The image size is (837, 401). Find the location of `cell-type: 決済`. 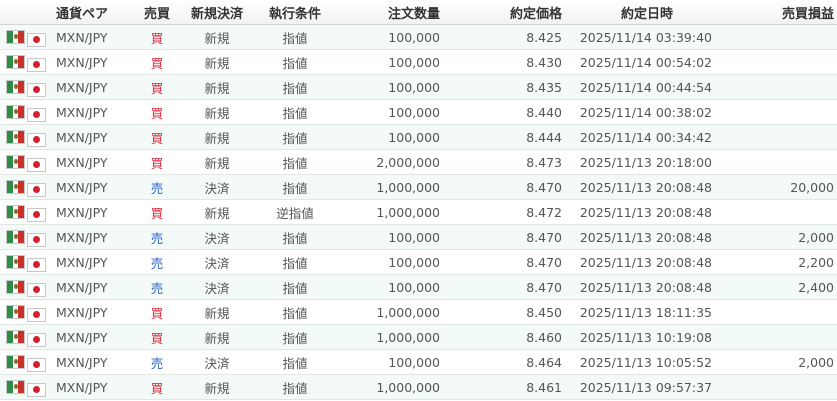

cell-type: 決済 is located at coordinates (217, 288).